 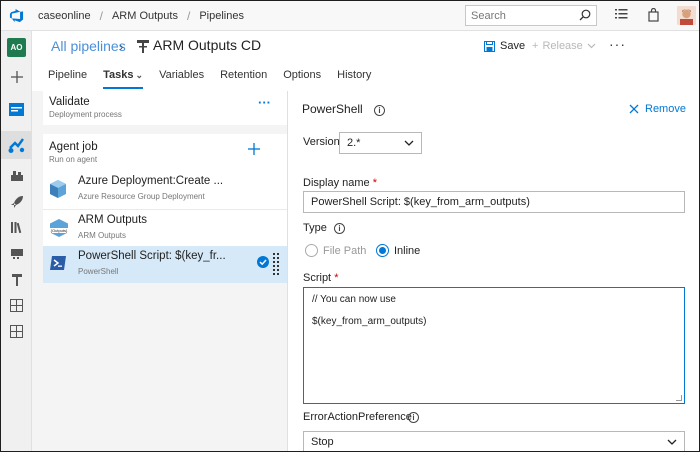 What do you see at coordinates (16, 145) in the screenshot?
I see `pipelines-icon` at bounding box center [16, 145].